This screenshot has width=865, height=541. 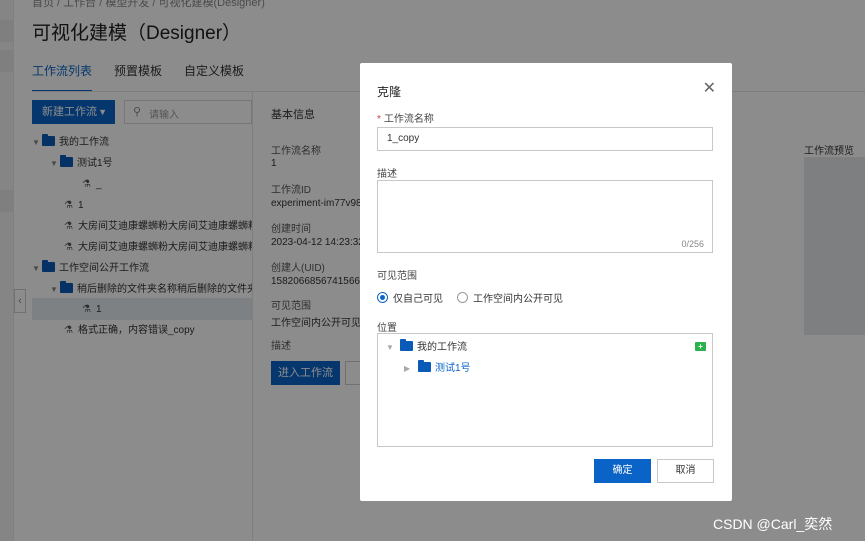 What do you see at coordinates (692, 244) in the screenshot?
I see `char-counter: 0/256` at bounding box center [692, 244].